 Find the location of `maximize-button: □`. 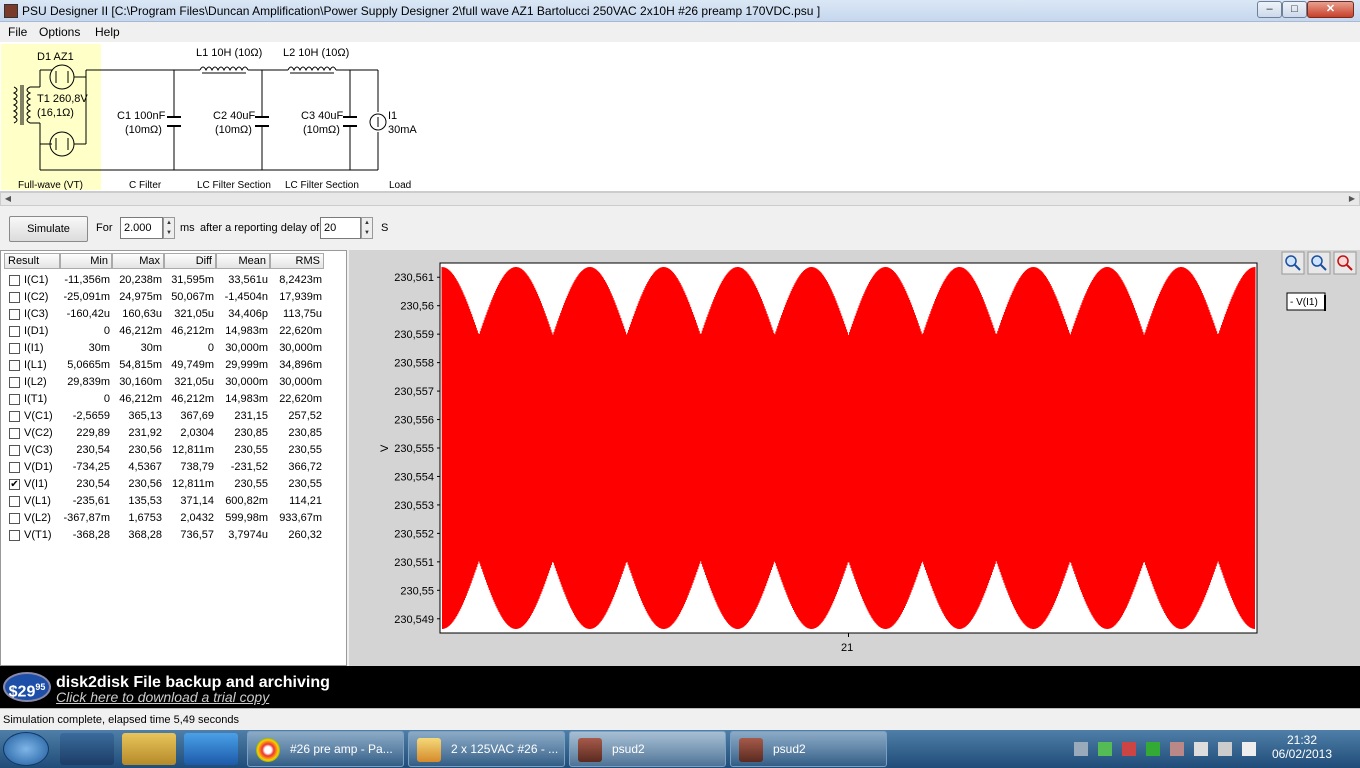

maximize-button: □ is located at coordinates (1294, 9).